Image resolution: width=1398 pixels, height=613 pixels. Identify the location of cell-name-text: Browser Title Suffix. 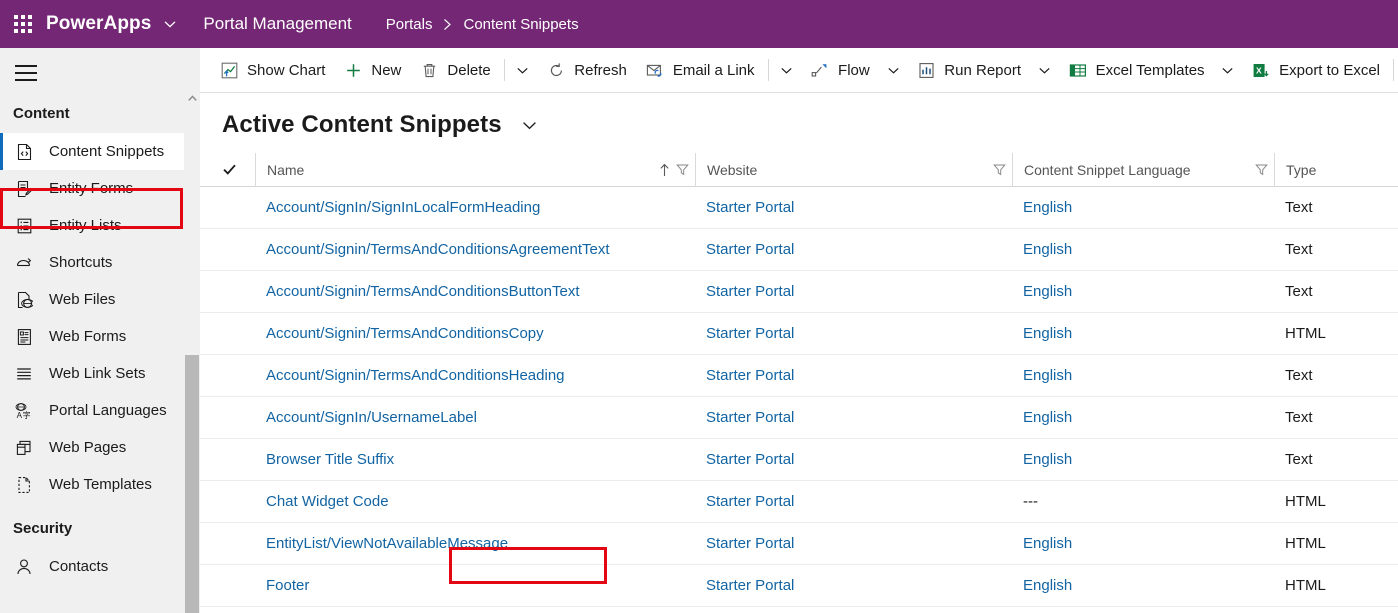
(330, 459).